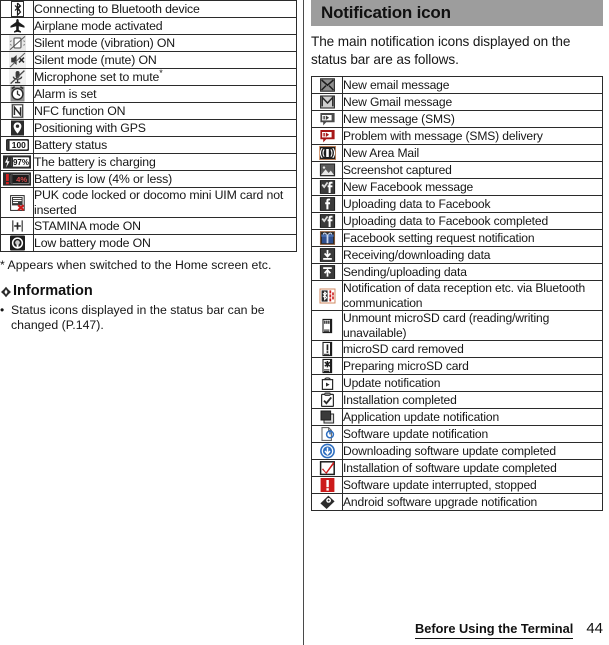 This screenshot has height=645, width=609. I want to click on table-row: Airplane mode activated, so click(148, 26).